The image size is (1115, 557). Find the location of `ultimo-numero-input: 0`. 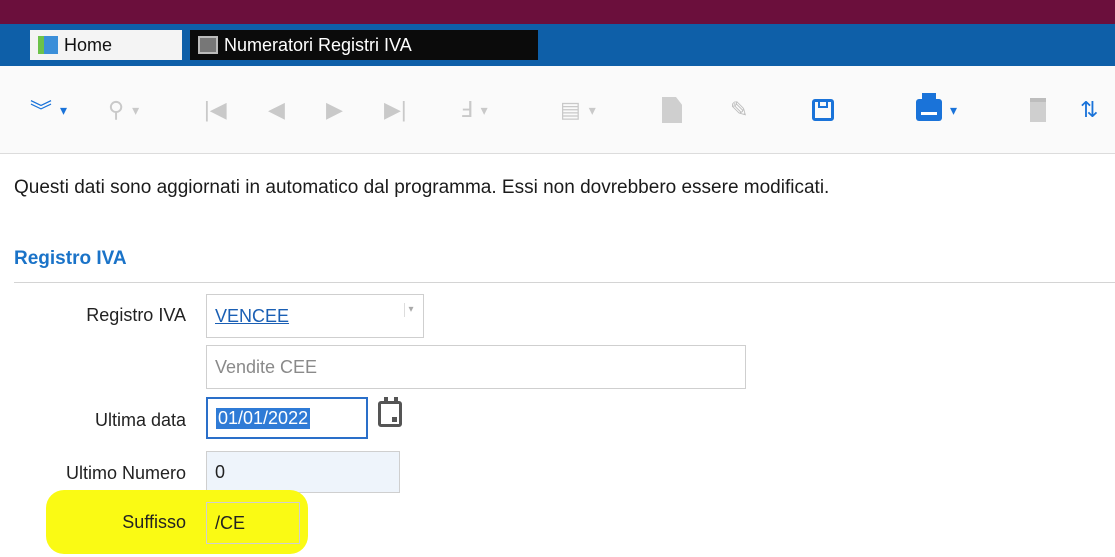

ultimo-numero-input: 0 is located at coordinates (303, 472).